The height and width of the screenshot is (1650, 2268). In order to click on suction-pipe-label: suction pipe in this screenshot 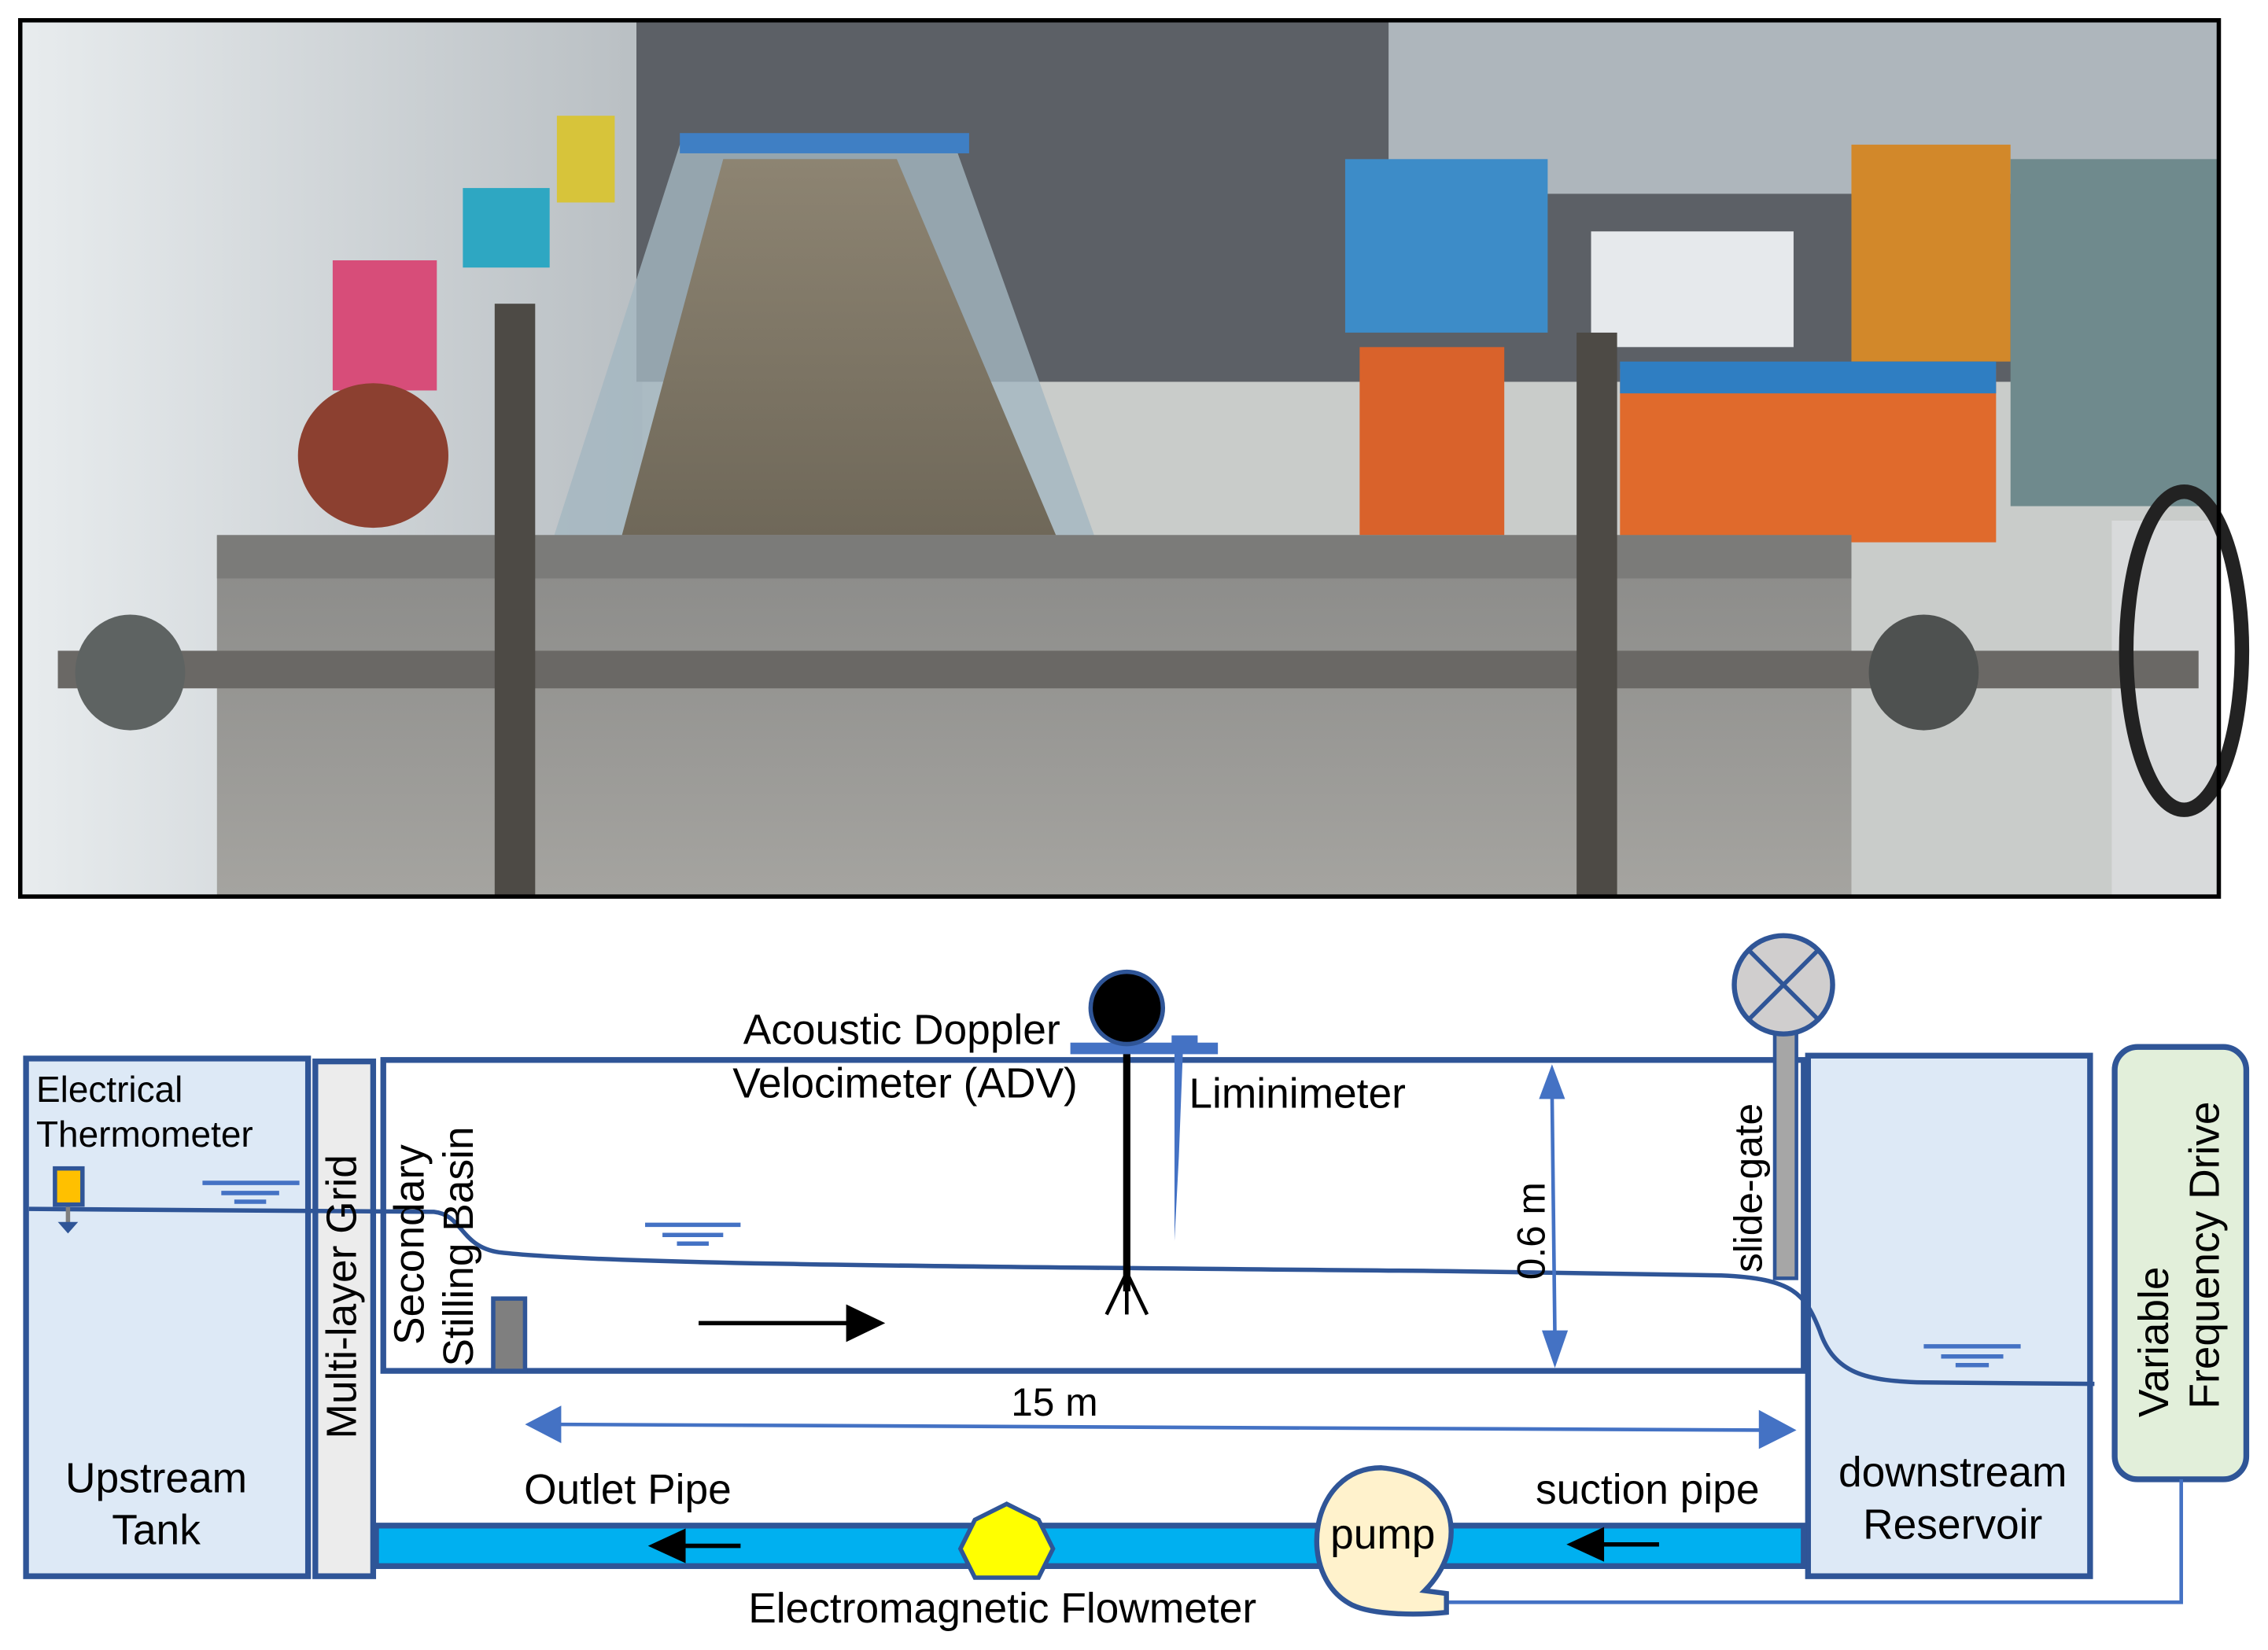, I will do `click(1648, 1490)`.